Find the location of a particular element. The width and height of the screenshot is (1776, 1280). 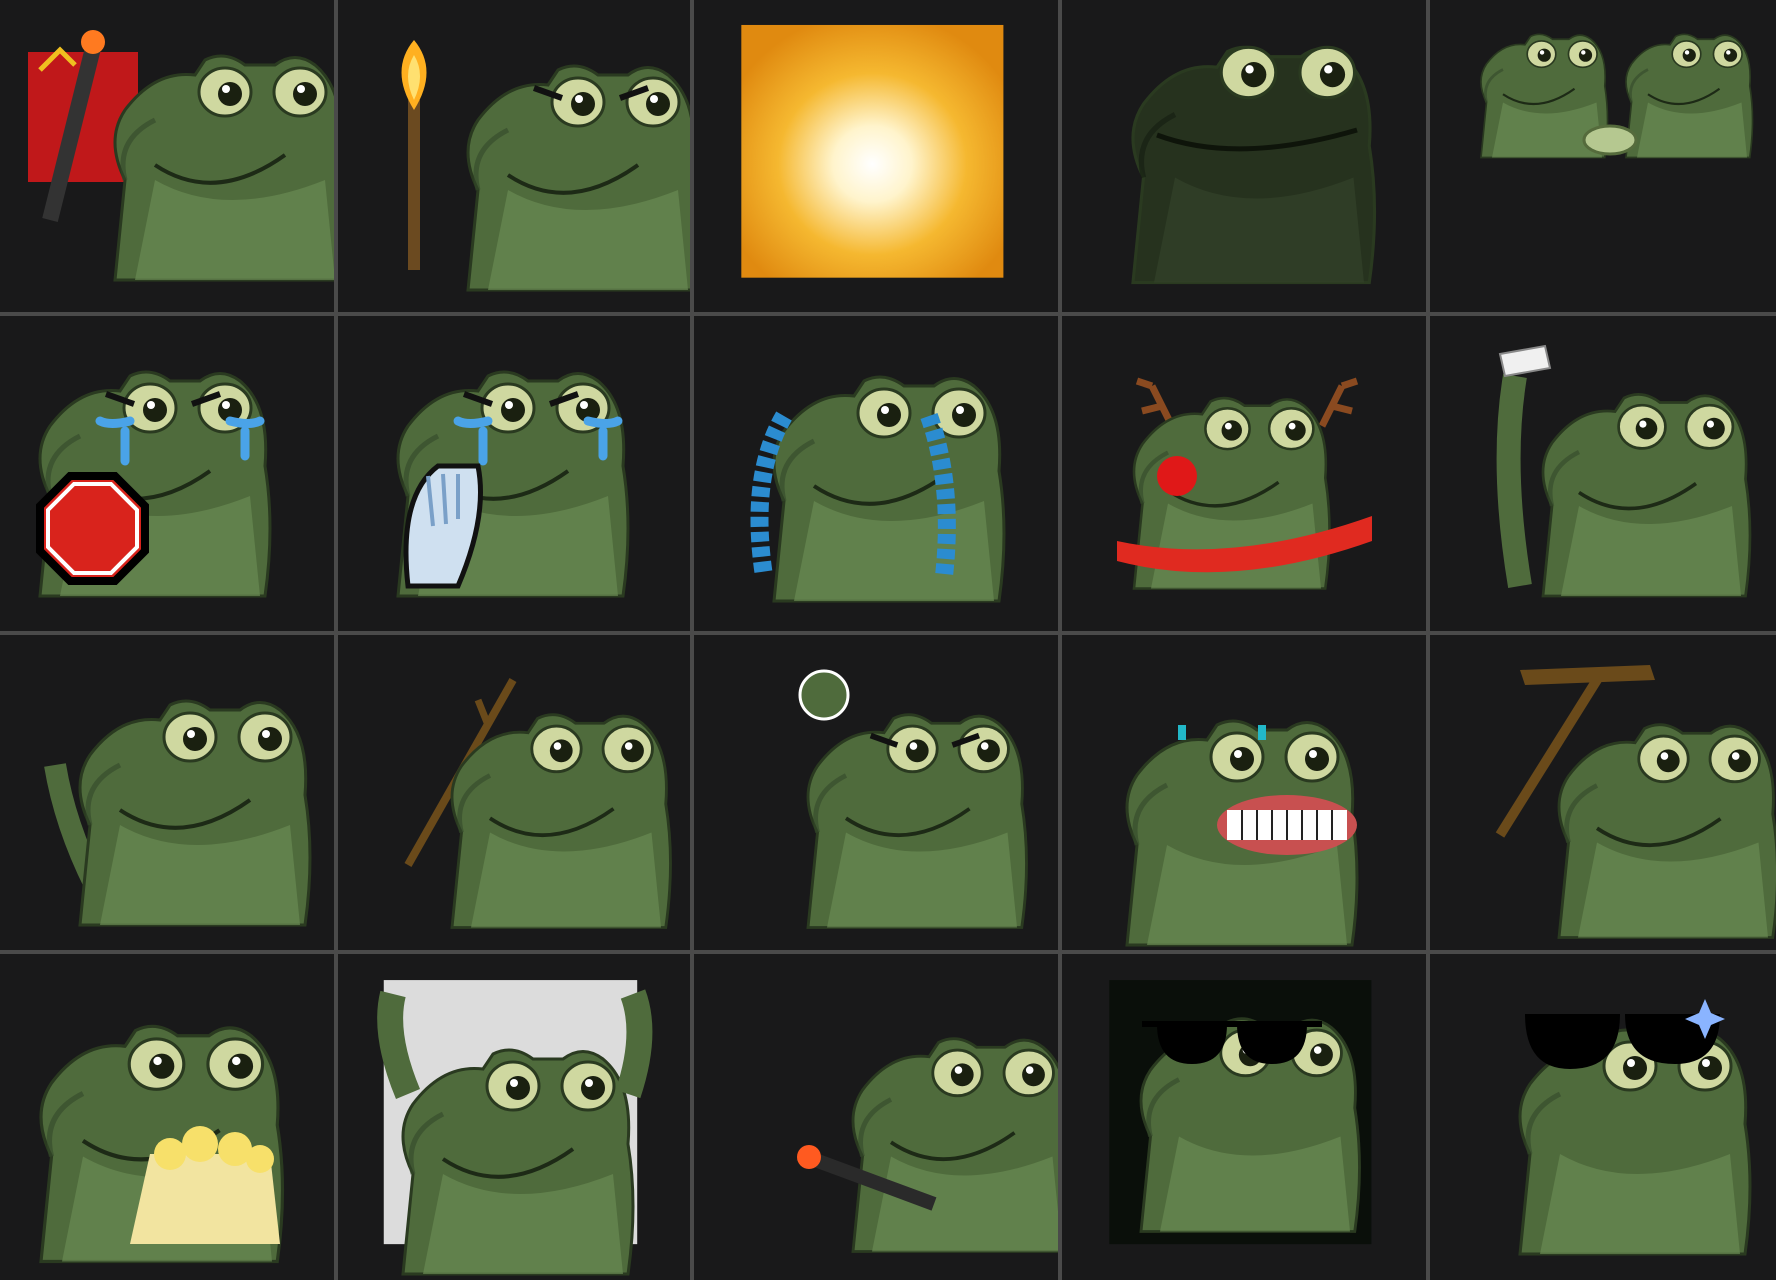

frog-eating-popcorn-icon is located at coordinates (162, 1144).